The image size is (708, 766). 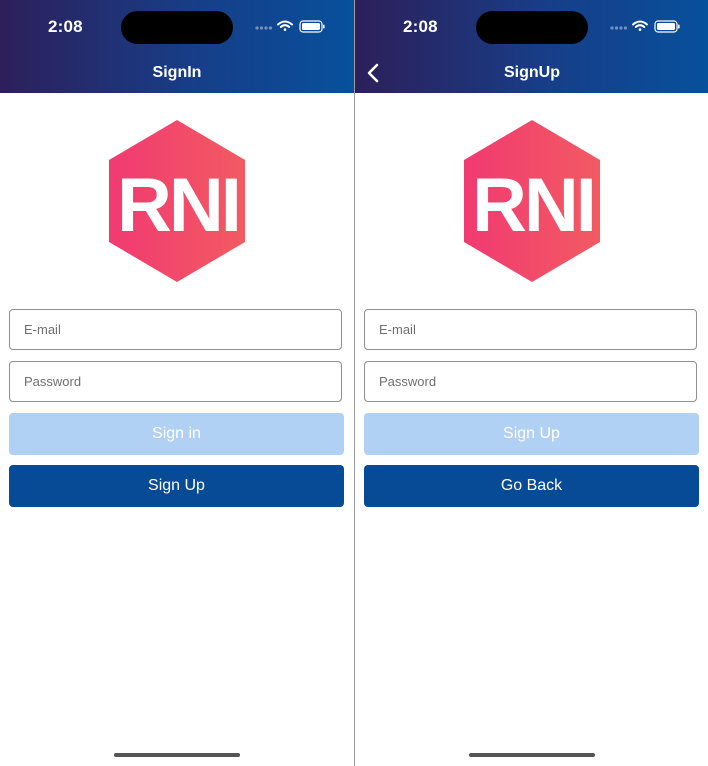 What do you see at coordinates (531, 486) in the screenshot?
I see `go-back-button: Go Back` at bounding box center [531, 486].